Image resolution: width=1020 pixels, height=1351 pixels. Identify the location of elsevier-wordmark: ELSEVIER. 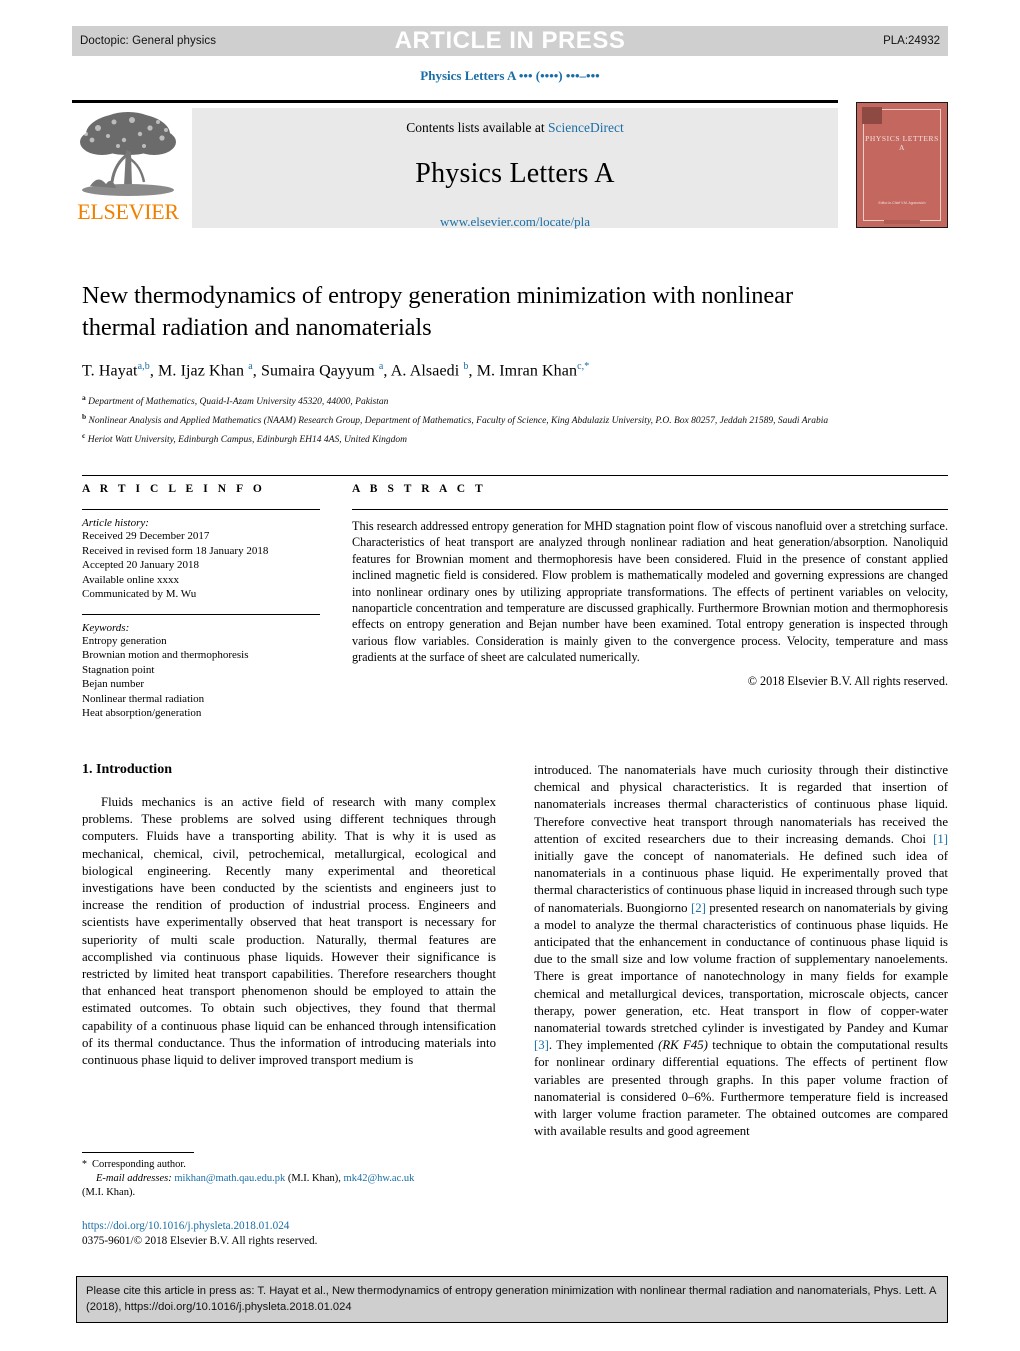
(128, 211).